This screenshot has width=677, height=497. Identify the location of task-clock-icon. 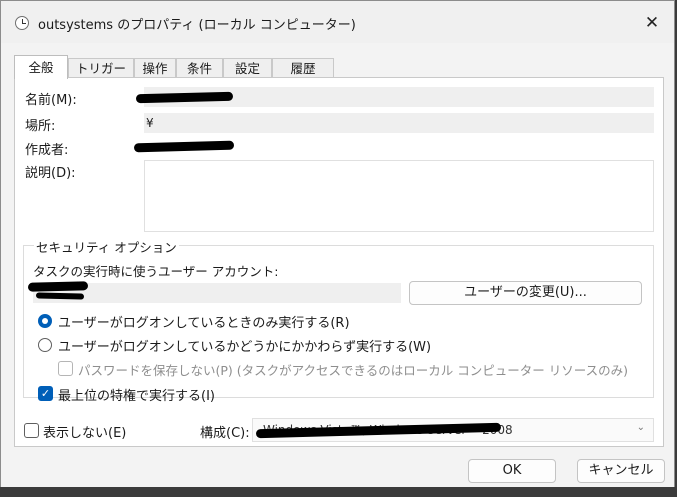
(22, 23).